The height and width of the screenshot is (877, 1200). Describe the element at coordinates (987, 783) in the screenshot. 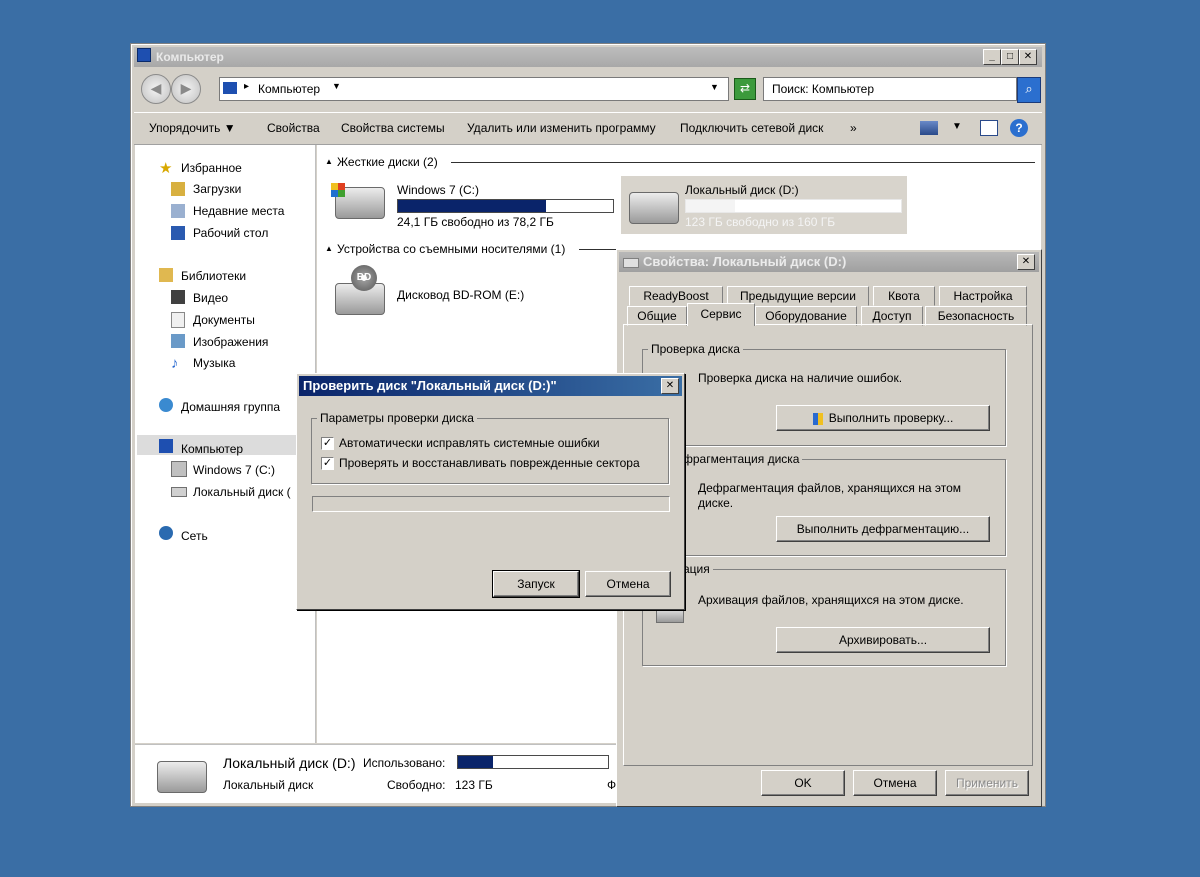

I see `apply-button: Применить` at that location.